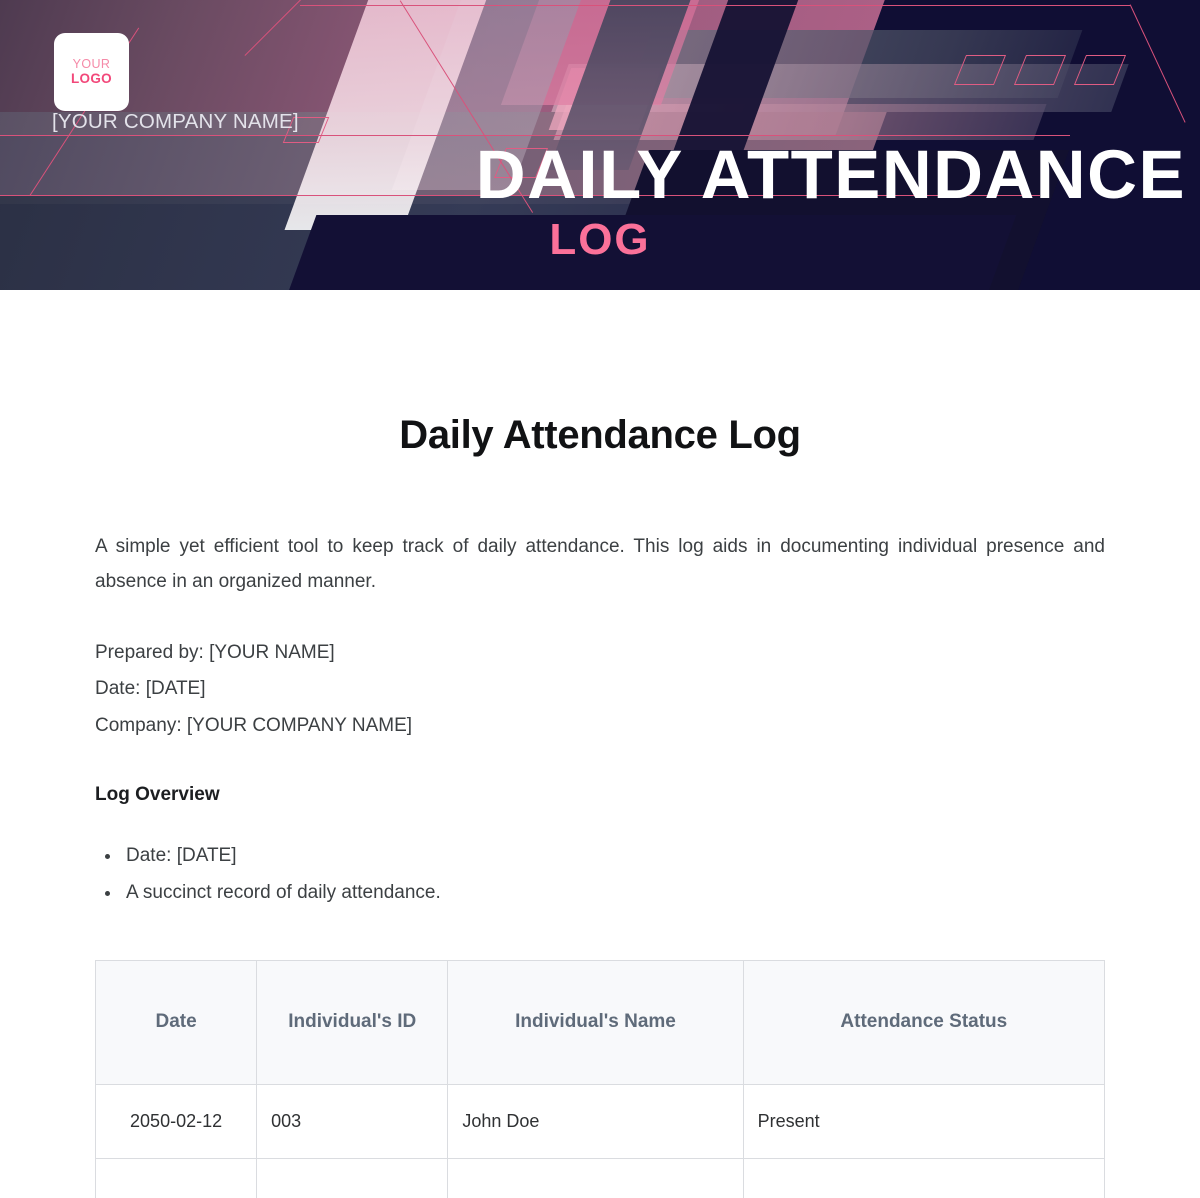 The image size is (1200, 1198). What do you see at coordinates (595, 1178) in the screenshot?
I see `cell-name` at bounding box center [595, 1178].